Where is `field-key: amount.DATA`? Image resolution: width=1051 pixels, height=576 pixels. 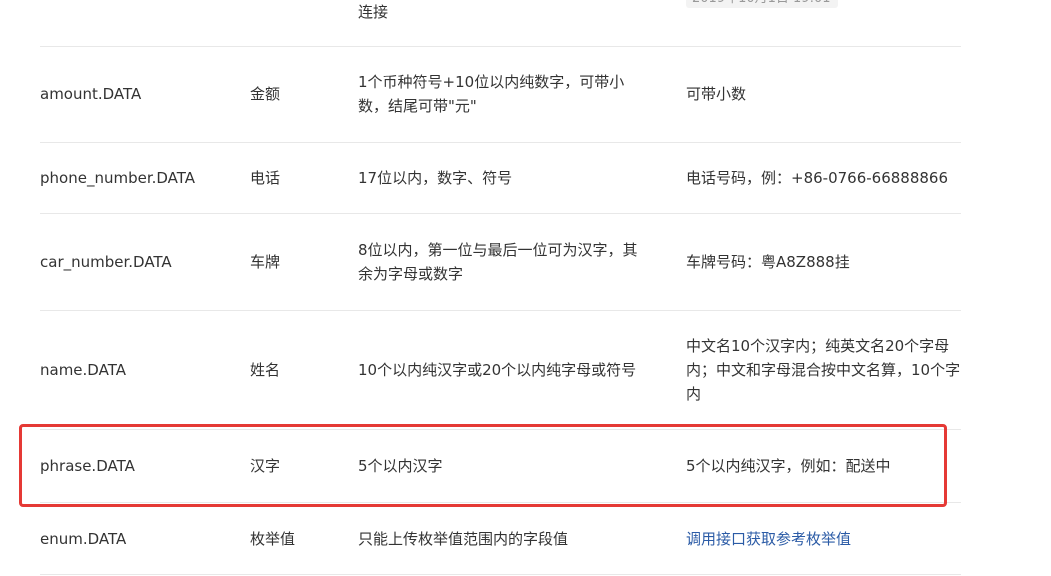
field-key: amount.DATA is located at coordinates (91, 94).